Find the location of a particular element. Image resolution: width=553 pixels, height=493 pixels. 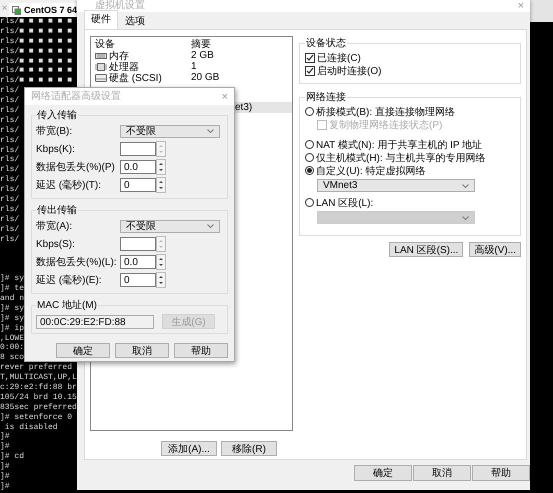

group-title: 传入传输 is located at coordinates (57, 115).